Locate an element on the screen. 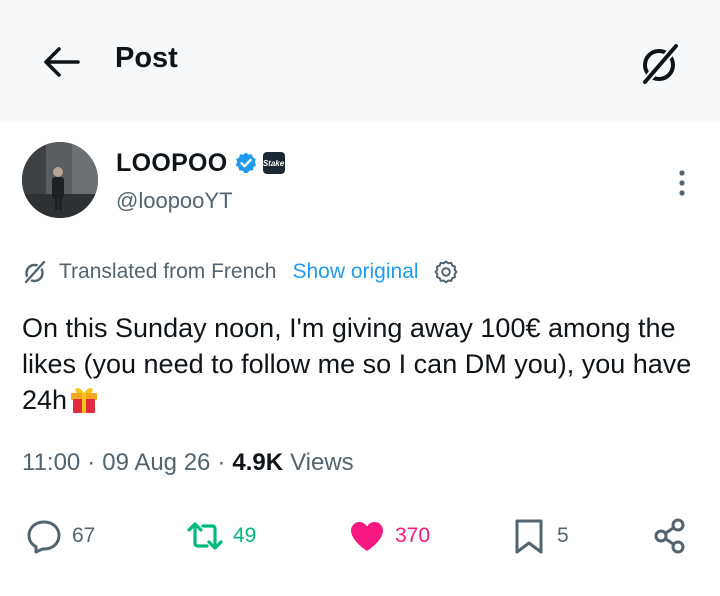  share-button is located at coordinates (670, 536).